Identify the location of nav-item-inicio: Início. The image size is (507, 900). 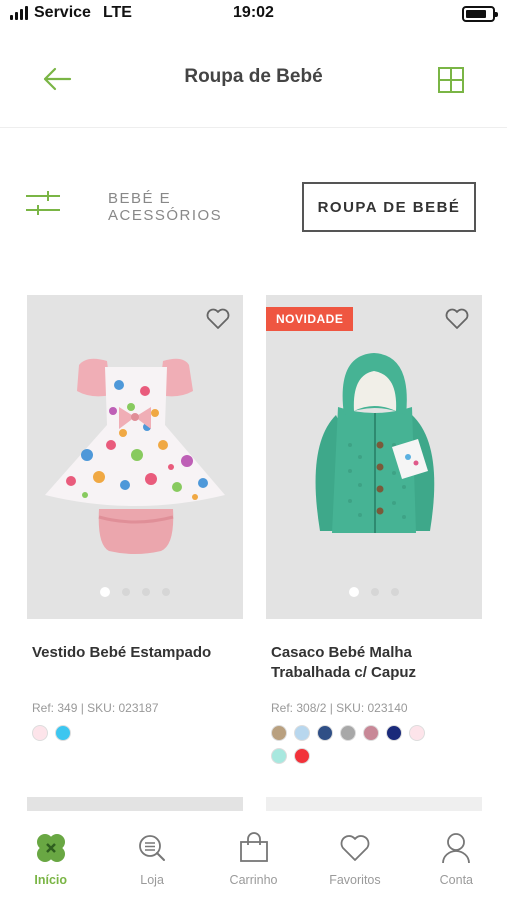
(50, 855).